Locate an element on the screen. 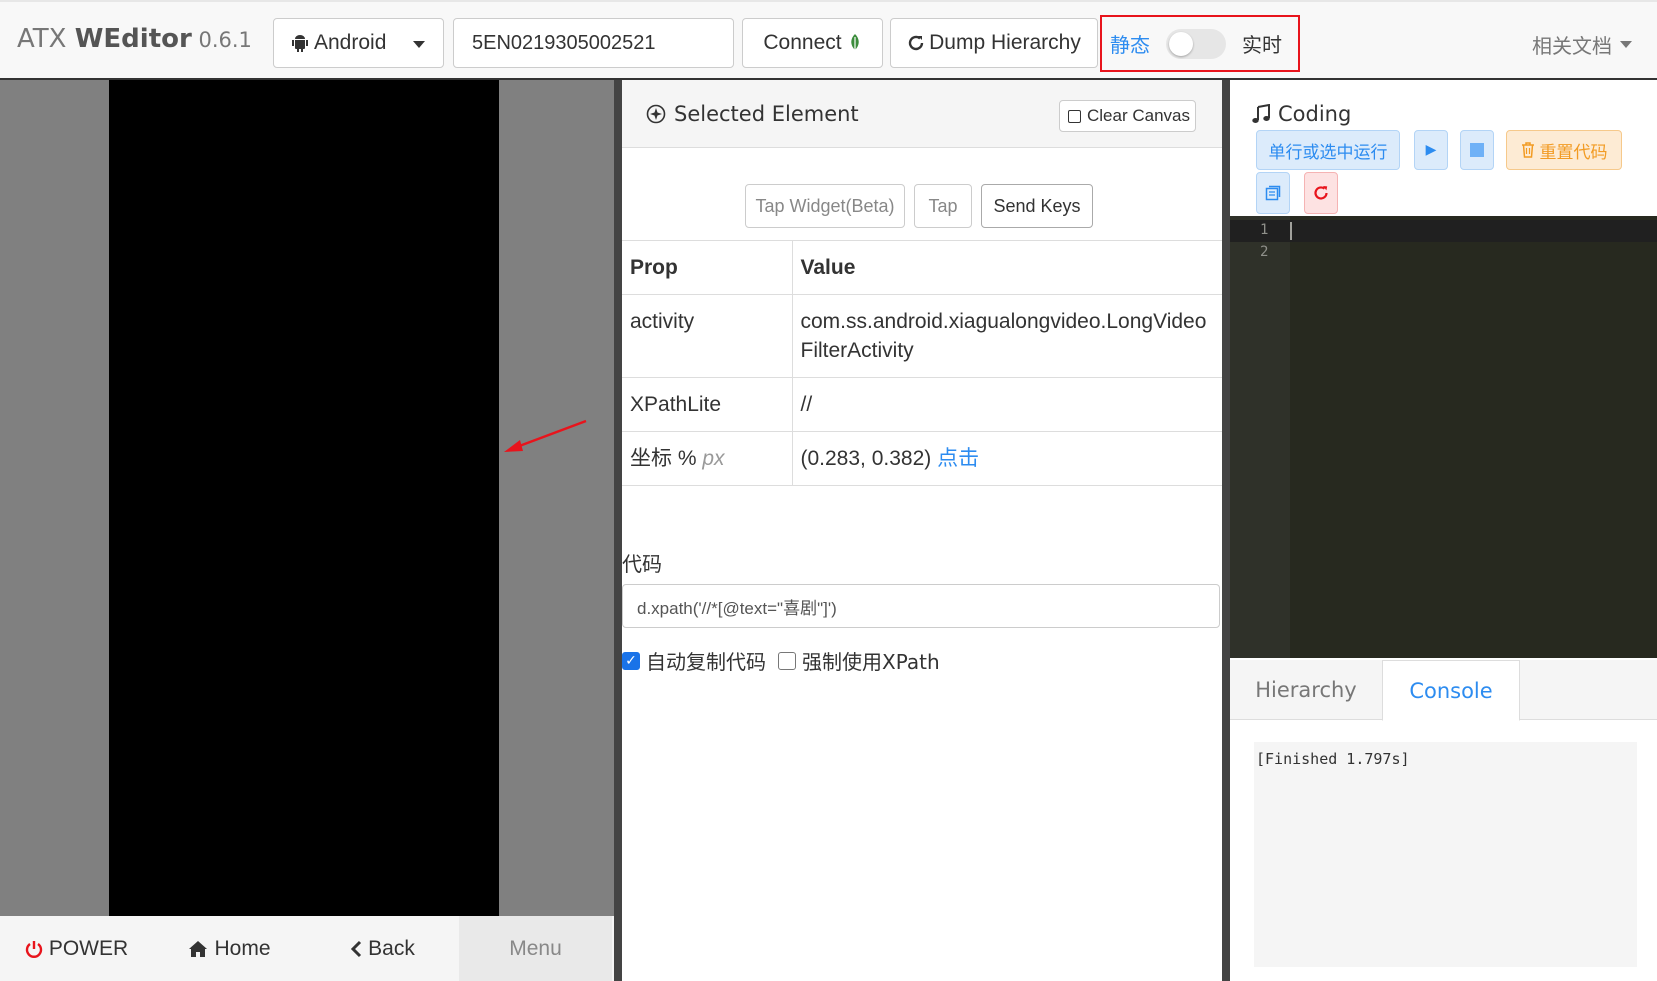 Image resolution: width=1657 pixels, height=981 pixels. selected-element-title: Selected Element is located at coordinates (752, 114).